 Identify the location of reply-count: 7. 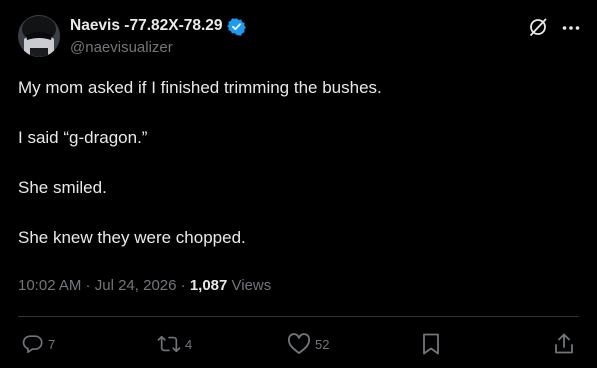
(52, 344).